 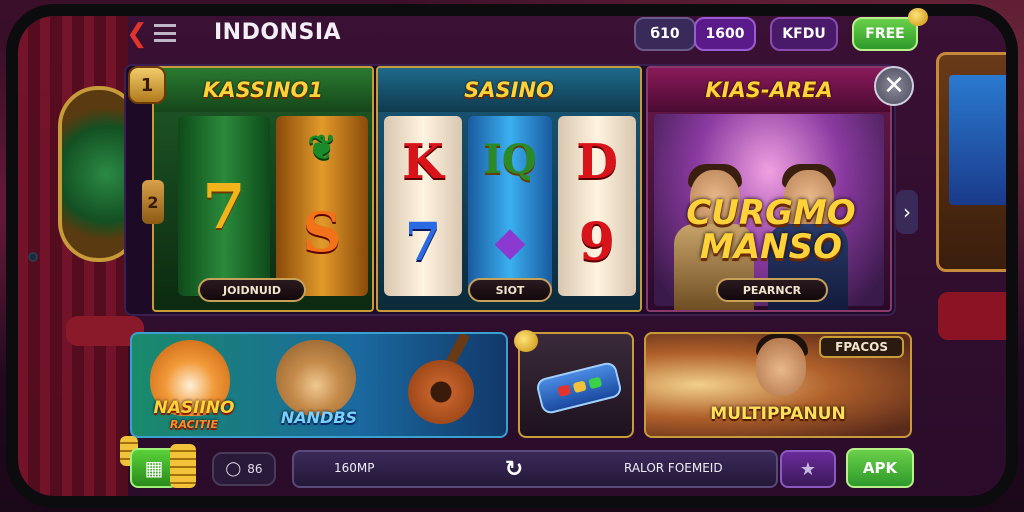 What do you see at coordinates (907, 212) in the screenshot?
I see `chevron-right-icon: ›` at bounding box center [907, 212].